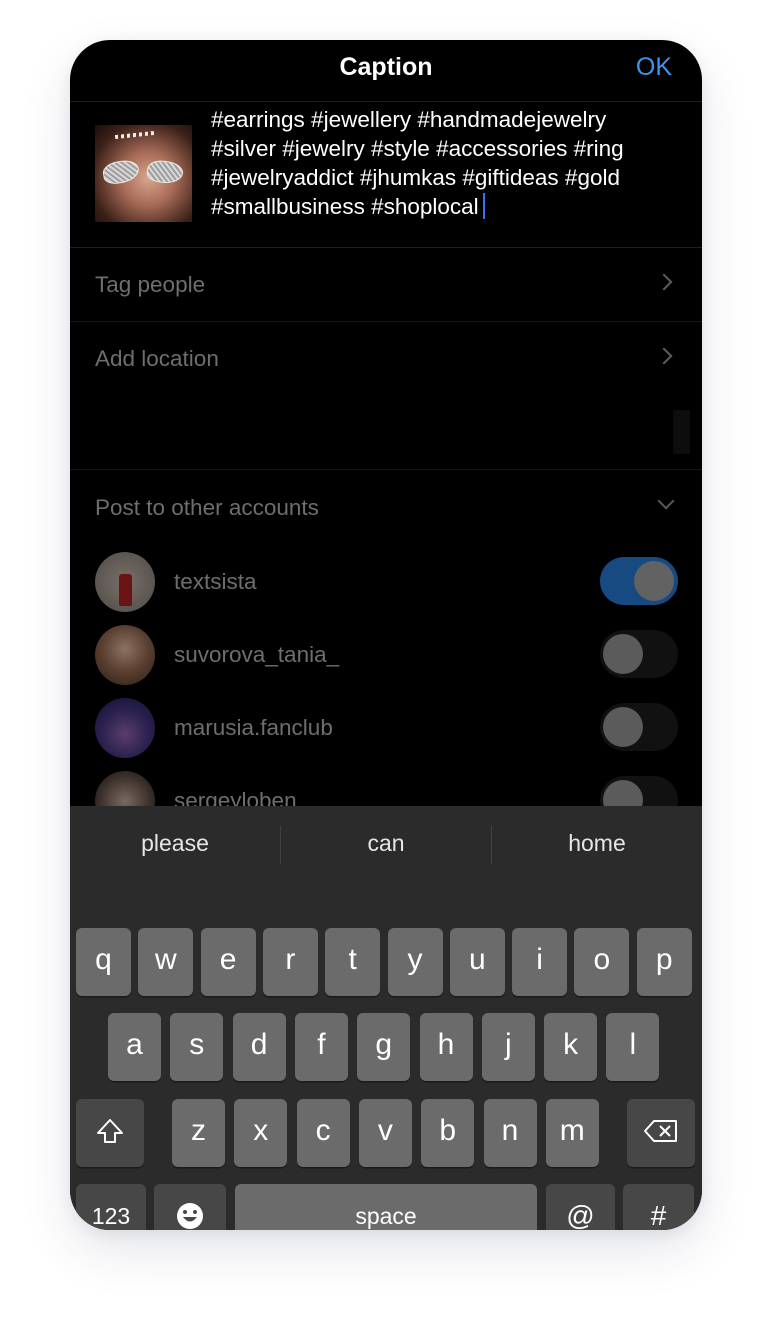 This screenshot has width=772, height=1331. I want to click on caption-line-last: #smallbusiness #shoplocal, so click(451, 206).